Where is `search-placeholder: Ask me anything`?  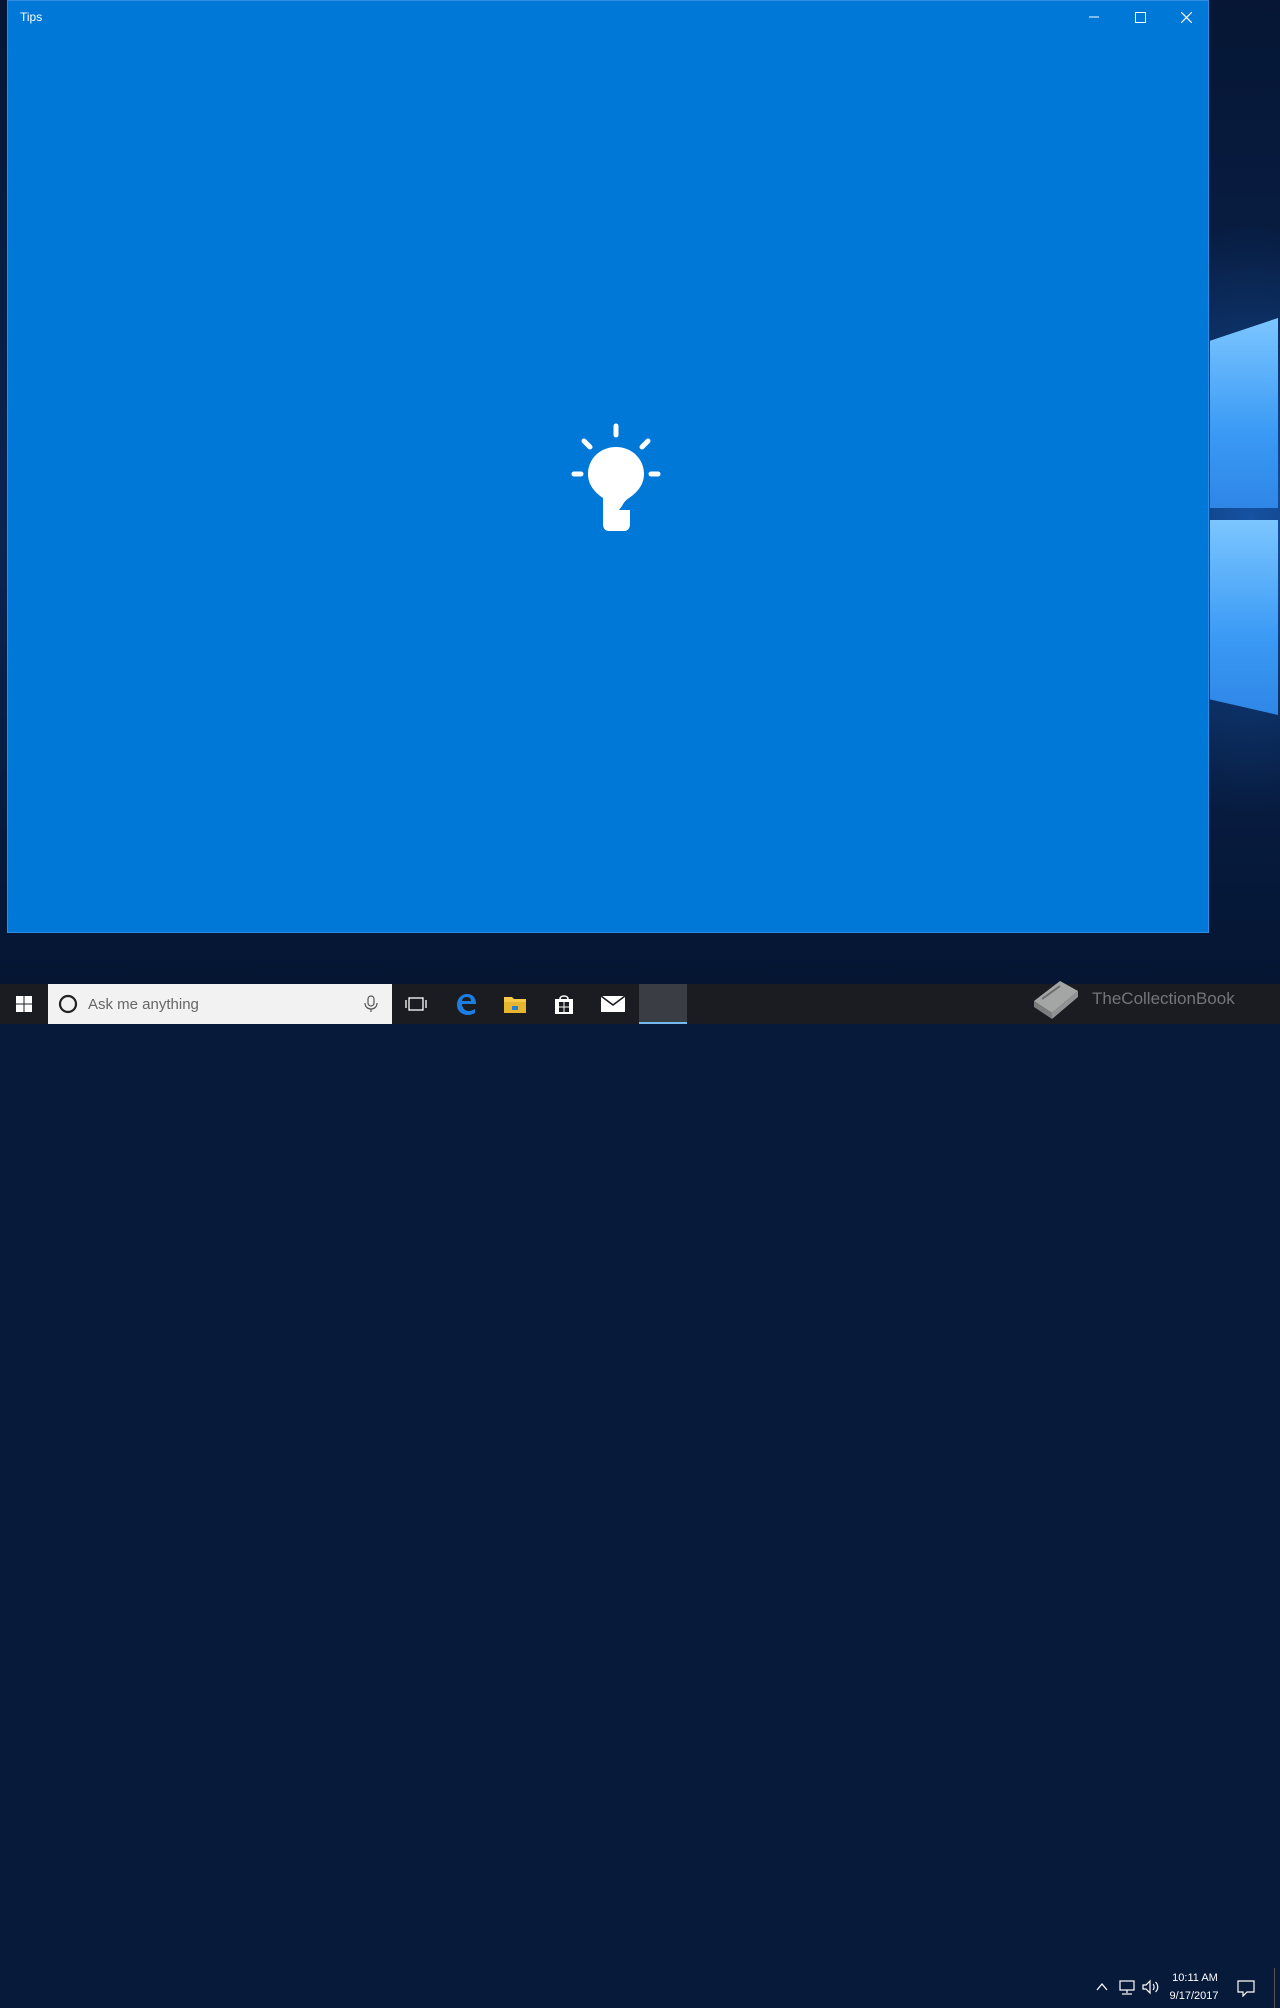
search-placeholder: Ask me anything is located at coordinates (143, 1004).